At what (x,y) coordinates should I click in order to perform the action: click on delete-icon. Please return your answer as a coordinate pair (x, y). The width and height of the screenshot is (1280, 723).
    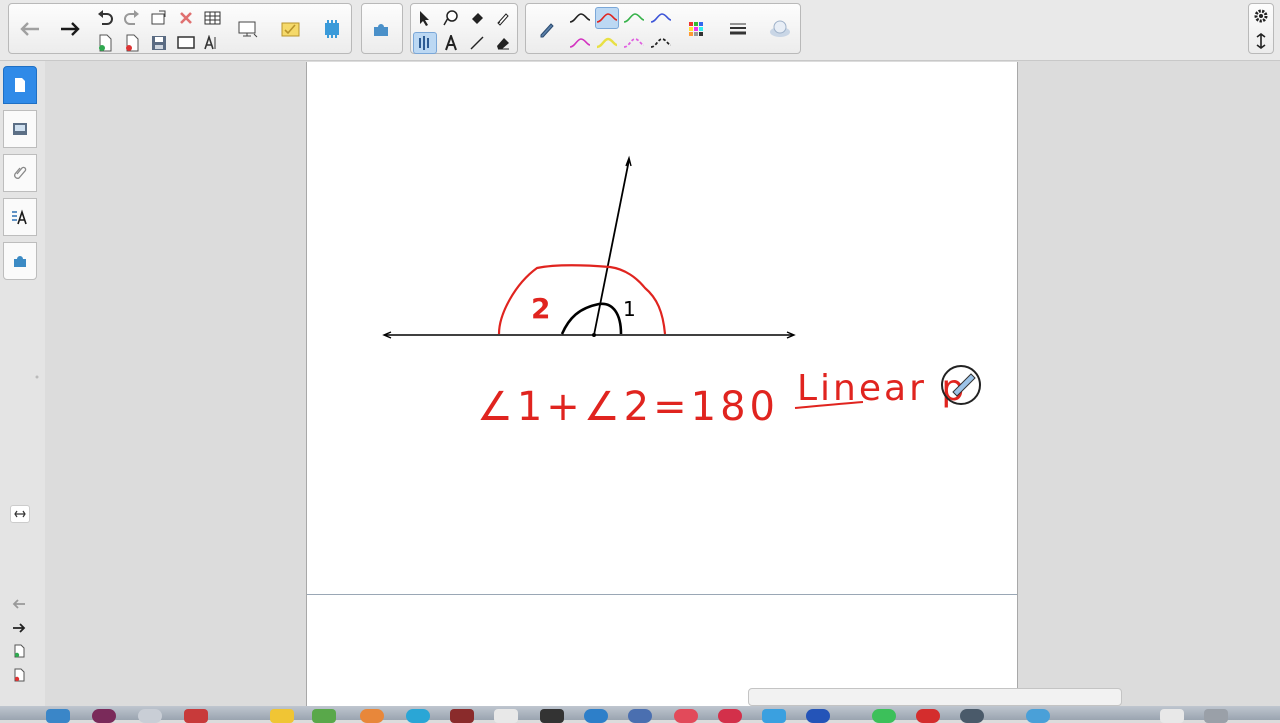
    Looking at the image, I should click on (186, 18).